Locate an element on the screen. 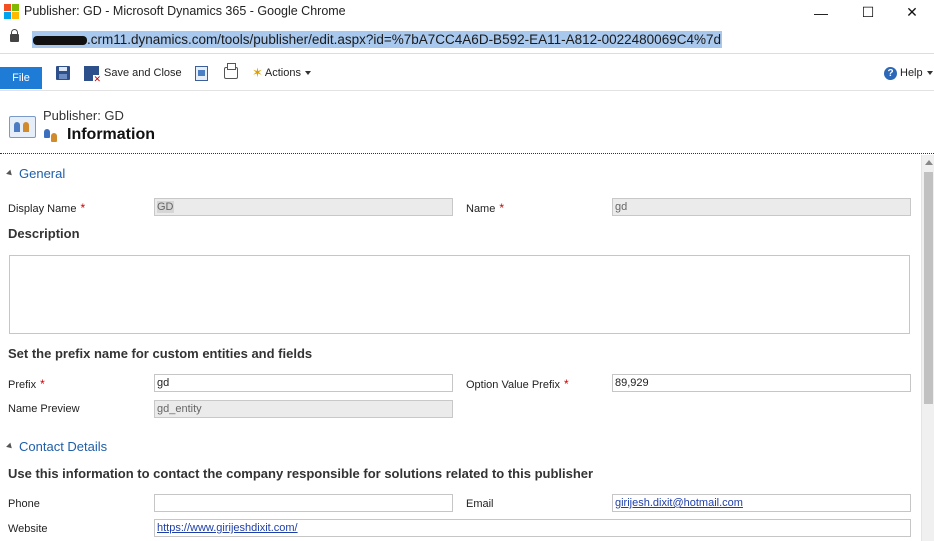  prefix-label: Prefix * is located at coordinates (26, 384).